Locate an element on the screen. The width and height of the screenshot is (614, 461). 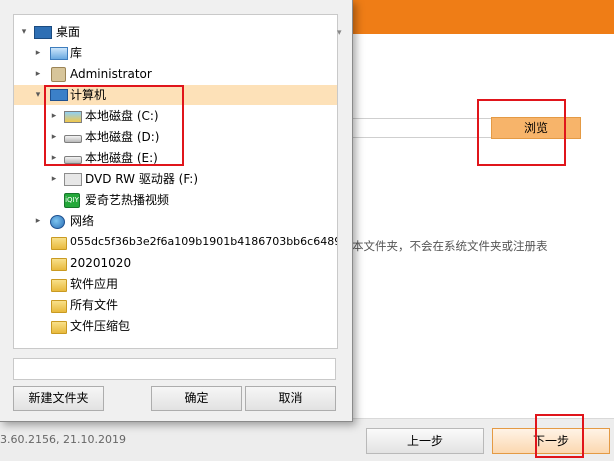
tree-item-label: 所有文件 is located at coordinates (94, 305).